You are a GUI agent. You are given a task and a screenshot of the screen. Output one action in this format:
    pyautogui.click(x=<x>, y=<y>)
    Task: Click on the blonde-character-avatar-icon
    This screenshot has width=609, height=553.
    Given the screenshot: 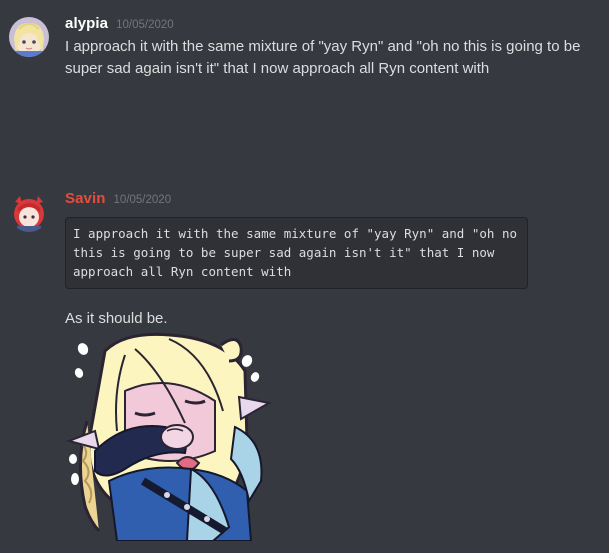 What is the action you would take?
    pyautogui.click(x=29, y=37)
    